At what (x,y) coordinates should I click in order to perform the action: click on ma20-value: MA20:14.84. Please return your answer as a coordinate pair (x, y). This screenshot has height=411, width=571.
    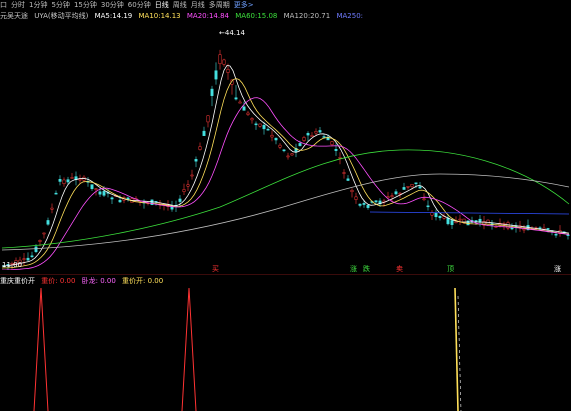
    Looking at the image, I should click on (208, 16).